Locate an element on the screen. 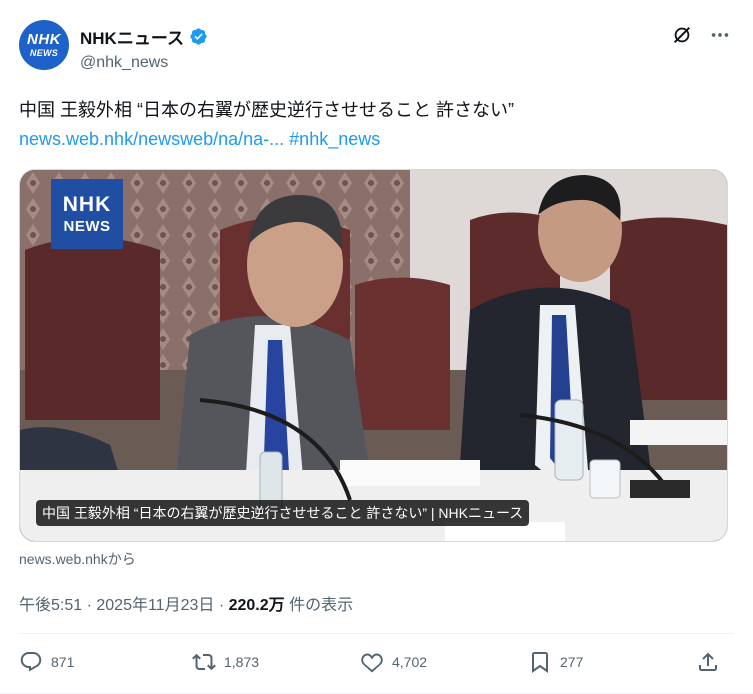 This screenshot has width=753, height=694. display-name: NHKニュース is located at coordinates (132, 36).